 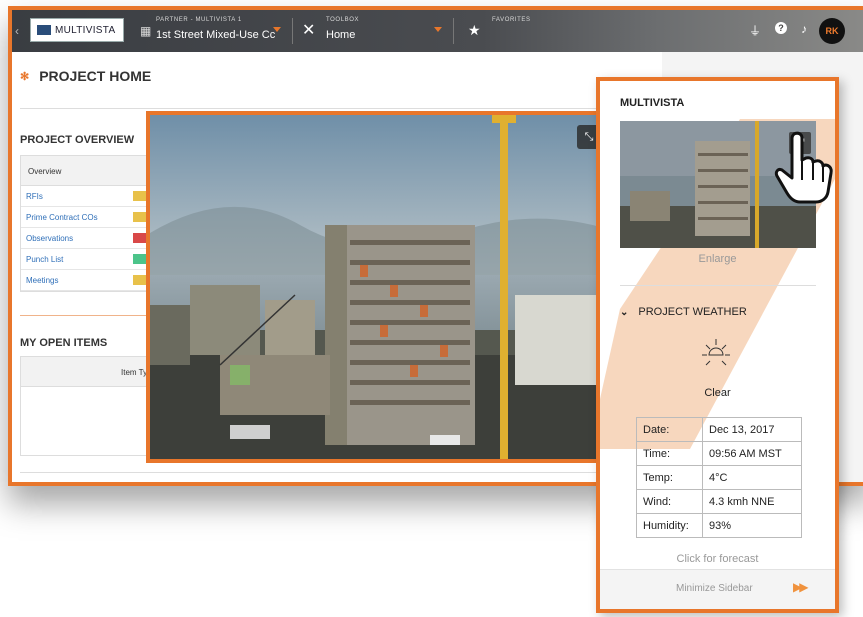 What do you see at coordinates (199, 20) in the screenshot?
I see `partner-label: PARTNER - MULTIVISTA 1` at bounding box center [199, 20].